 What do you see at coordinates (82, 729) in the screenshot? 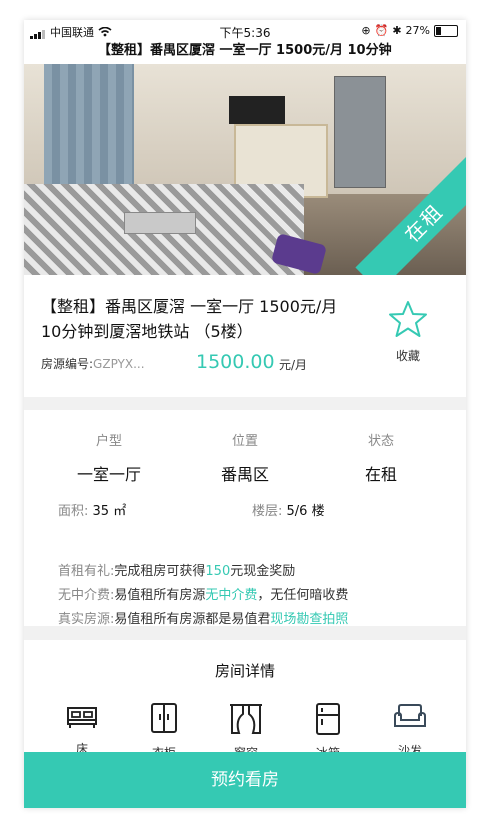
I see `amenity-bed: 床` at bounding box center [82, 729].